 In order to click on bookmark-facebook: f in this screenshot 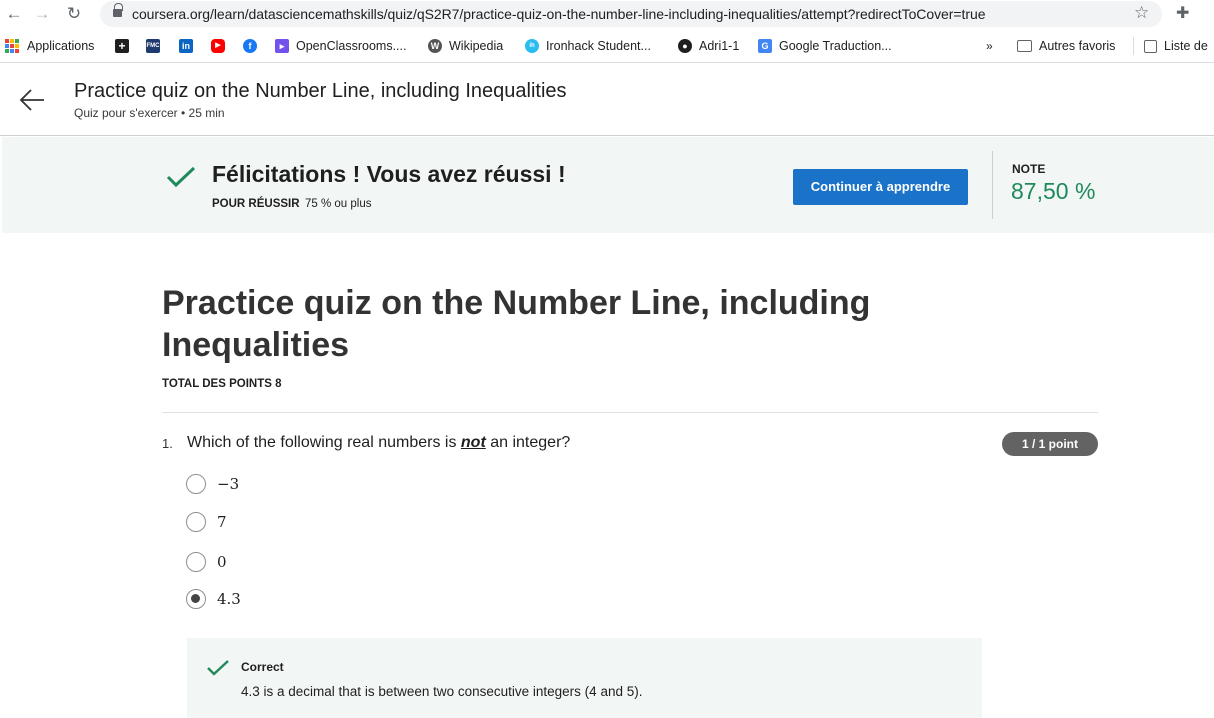, I will do `click(253, 46)`.